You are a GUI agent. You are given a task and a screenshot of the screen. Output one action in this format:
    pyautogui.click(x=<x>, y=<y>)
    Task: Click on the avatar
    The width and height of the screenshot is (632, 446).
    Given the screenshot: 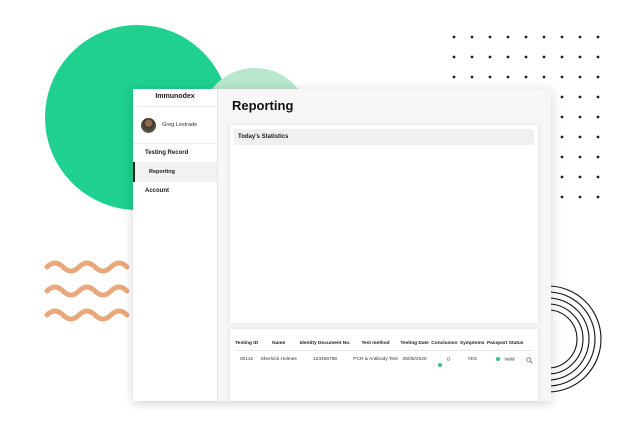 What is the action you would take?
    pyautogui.click(x=148, y=125)
    